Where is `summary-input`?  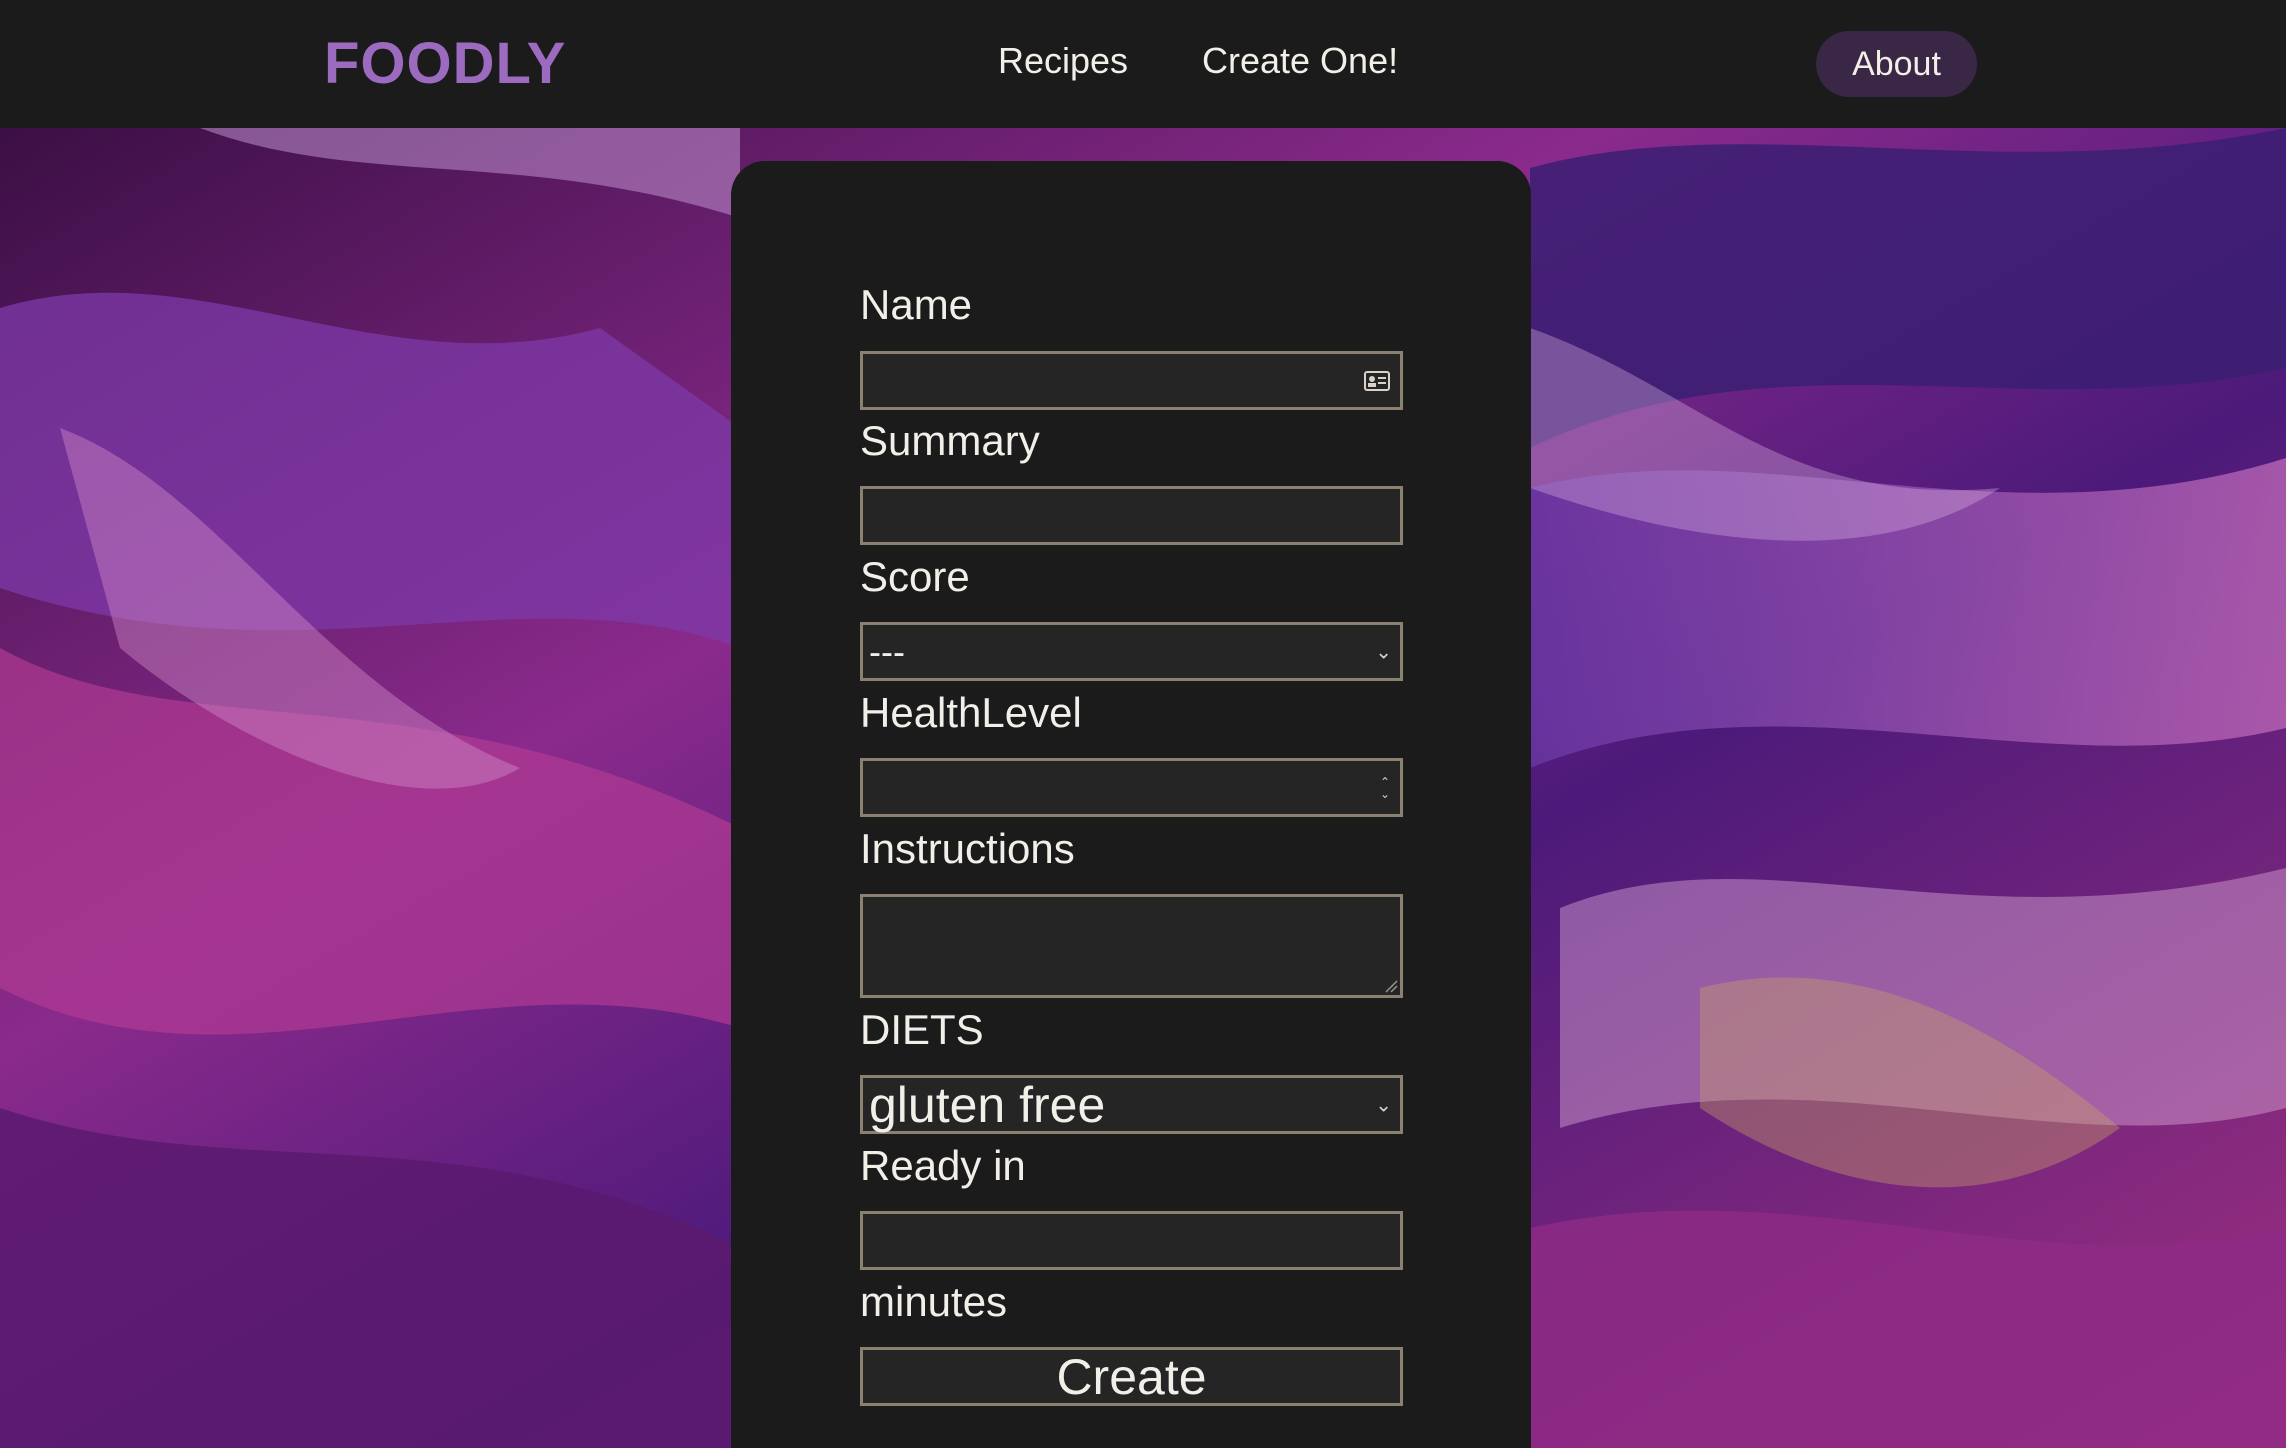
summary-input is located at coordinates (1131, 515).